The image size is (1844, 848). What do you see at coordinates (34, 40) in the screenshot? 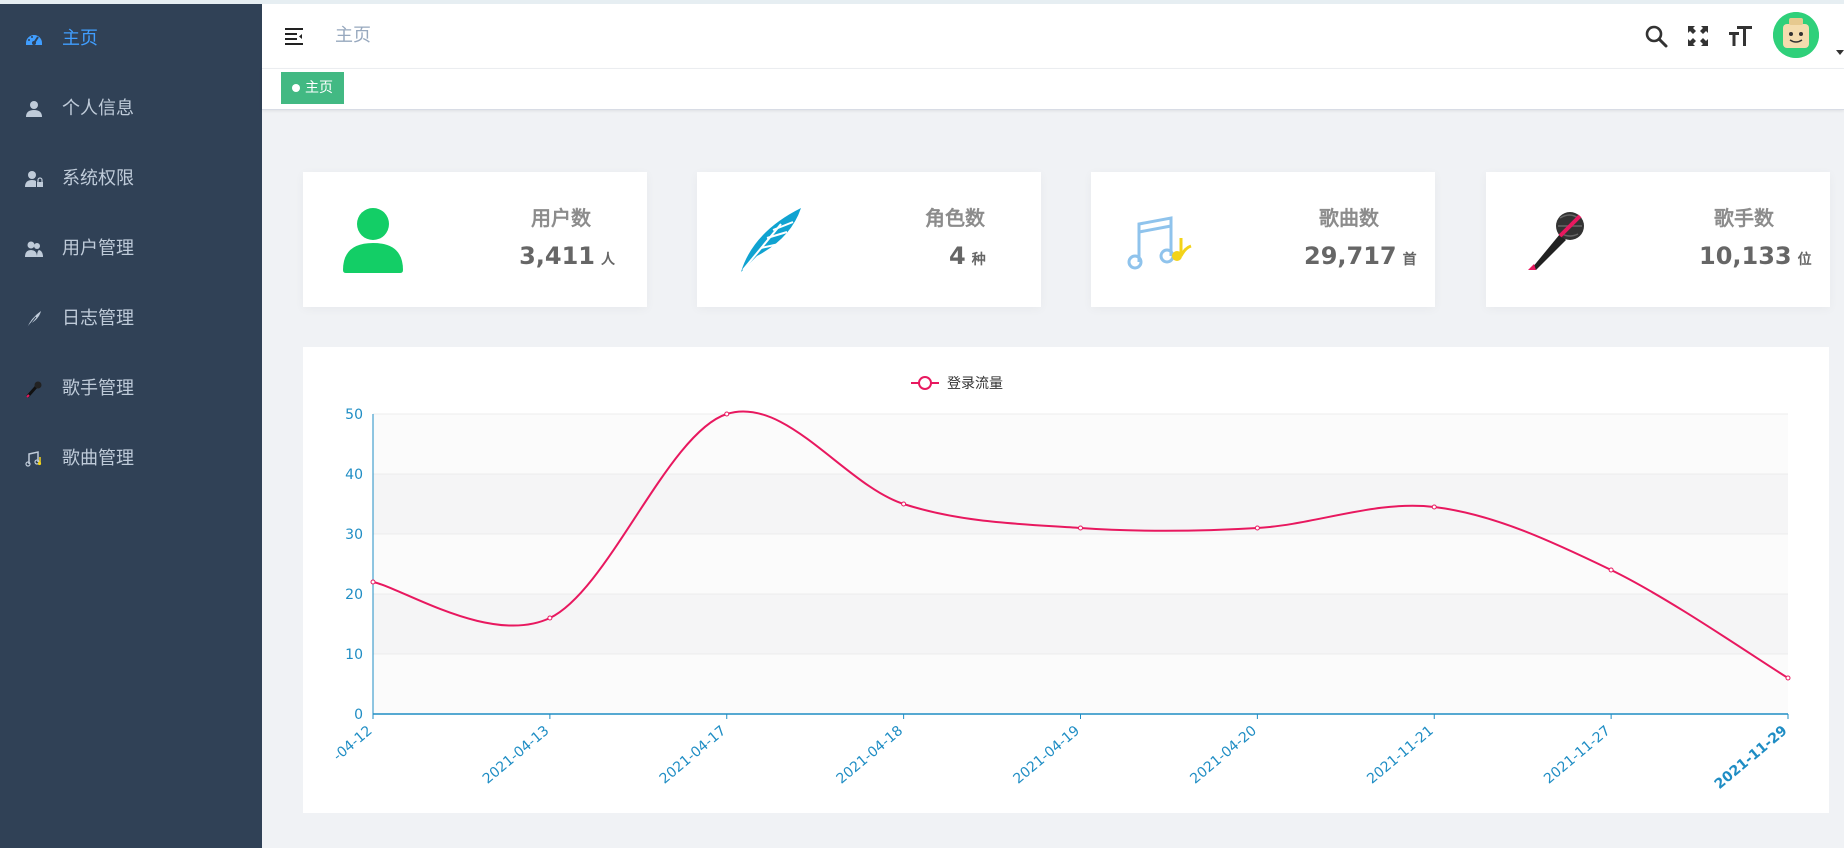
I see `dashboard-icon` at bounding box center [34, 40].